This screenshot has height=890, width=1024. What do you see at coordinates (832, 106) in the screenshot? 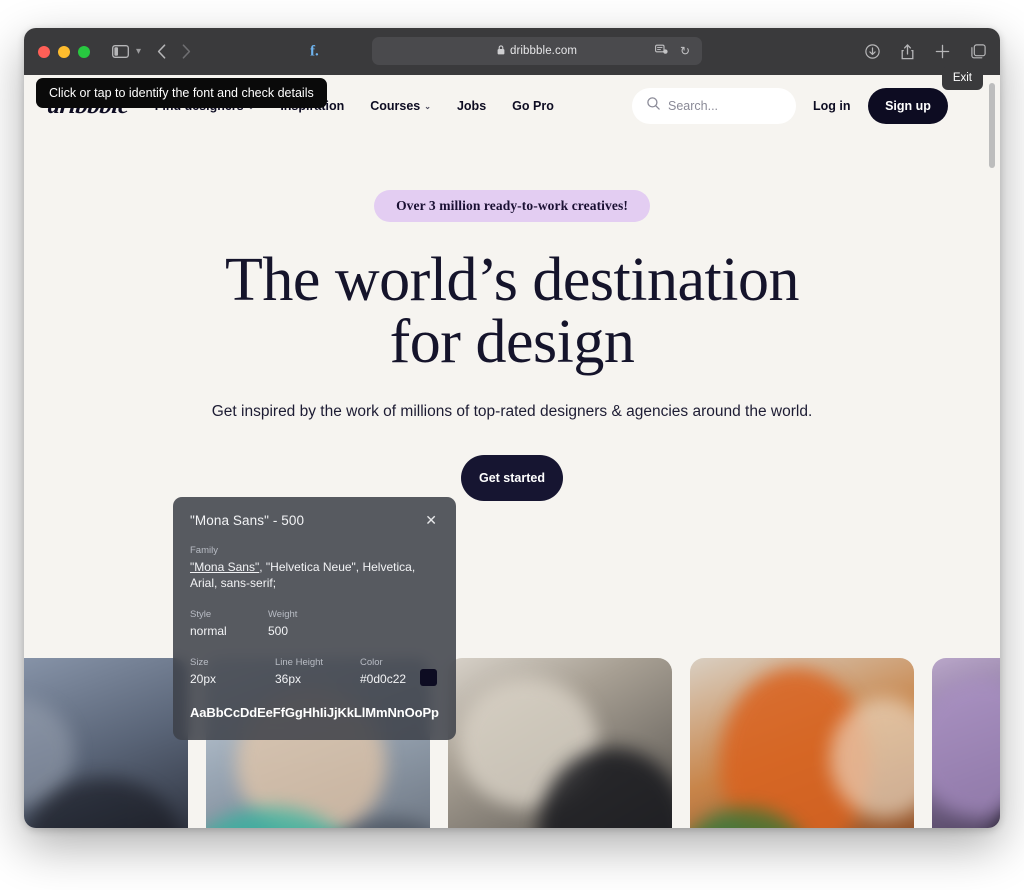
I see `login-link: Log in` at bounding box center [832, 106].